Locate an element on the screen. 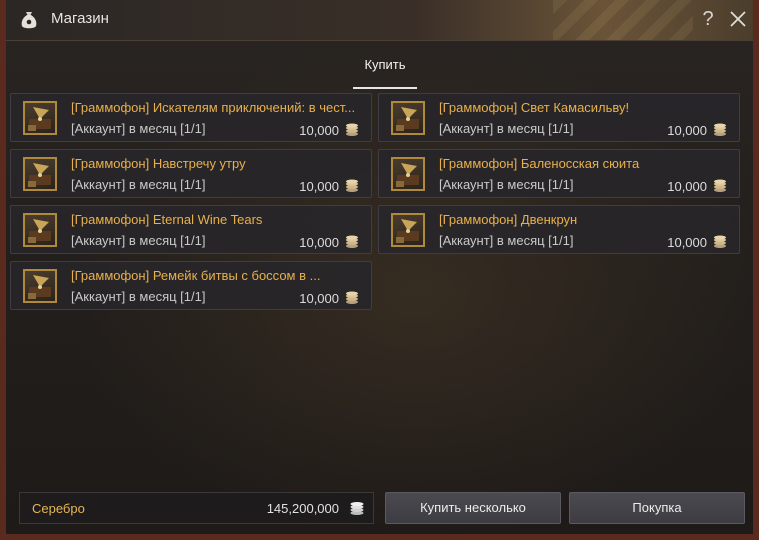  window-title: Магазин is located at coordinates (80, 18).